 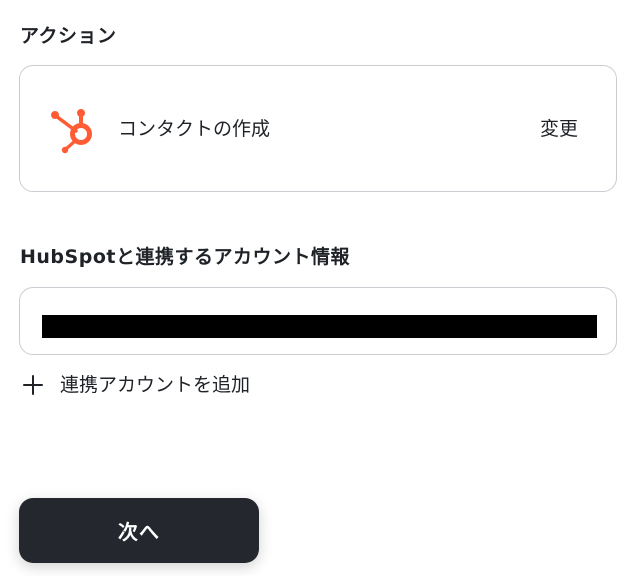 I want to click on add-account-button: 連携アカウントを追加, so click(x=136, y=385).